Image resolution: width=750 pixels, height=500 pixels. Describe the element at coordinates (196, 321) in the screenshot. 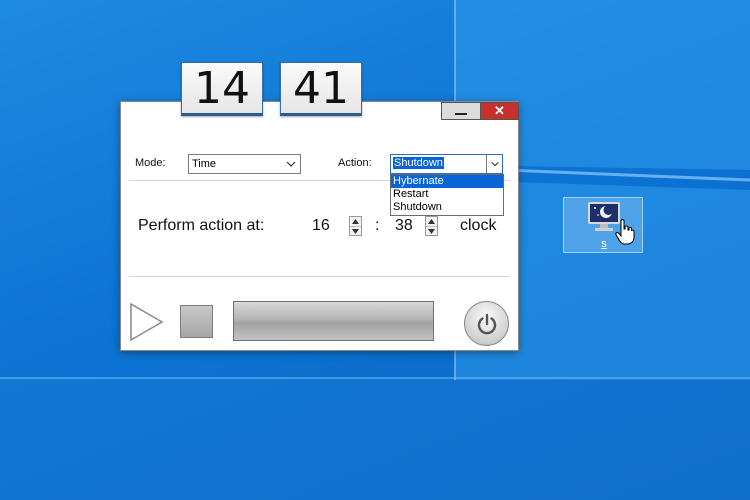

I see `stop-button` at that location.